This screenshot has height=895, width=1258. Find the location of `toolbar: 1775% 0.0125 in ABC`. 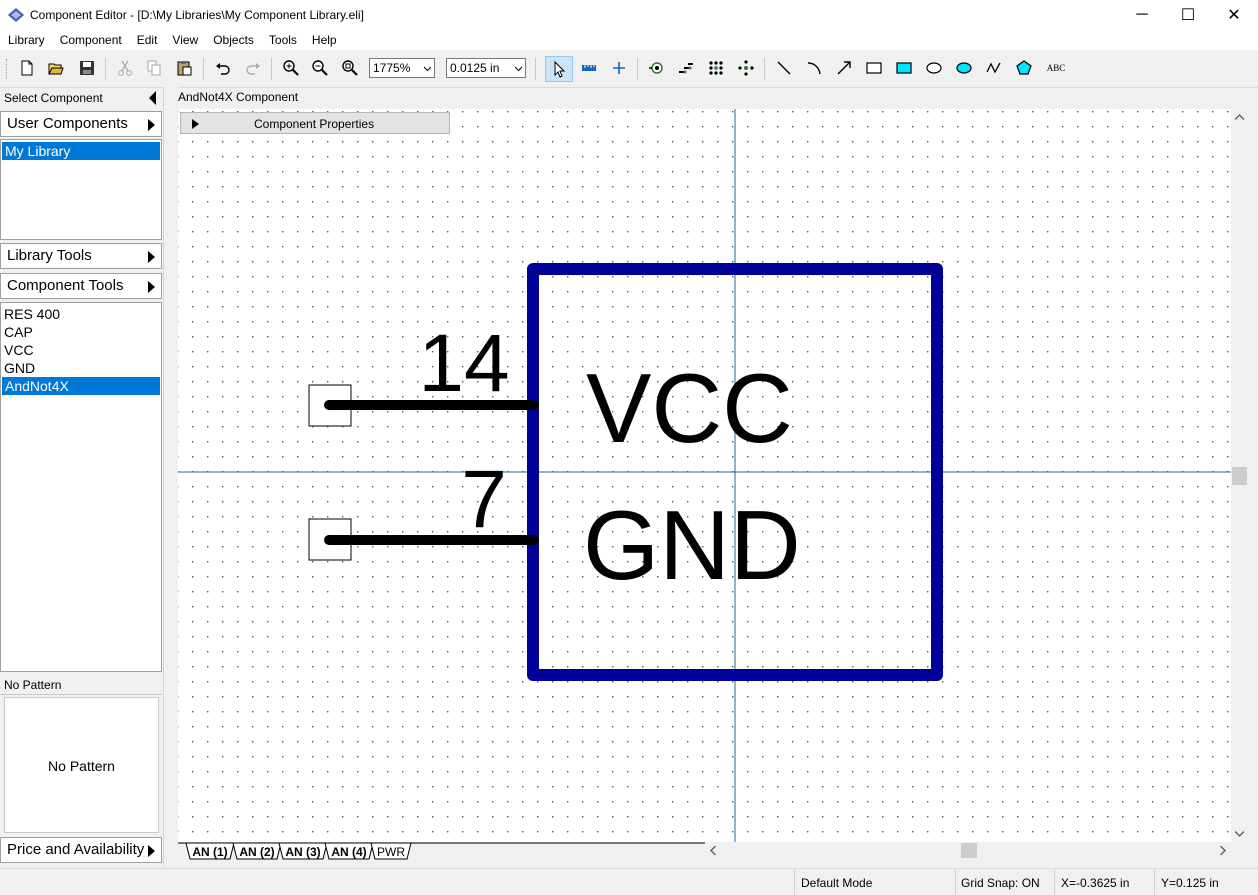

toolbar: 1775% 0.0125 in ABC is located at coordinates (629, 69).